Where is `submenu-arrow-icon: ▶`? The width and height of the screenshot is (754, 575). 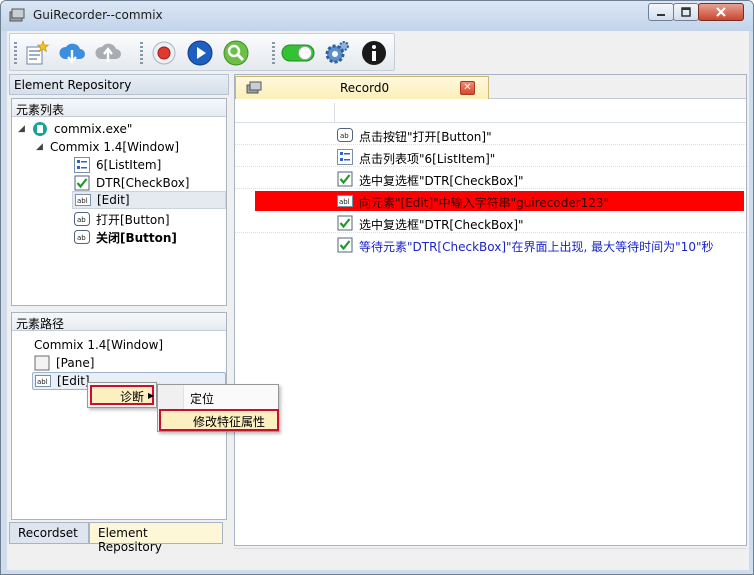 submenu-arrow-icon: ▶ is located at coordinates (151, 395).